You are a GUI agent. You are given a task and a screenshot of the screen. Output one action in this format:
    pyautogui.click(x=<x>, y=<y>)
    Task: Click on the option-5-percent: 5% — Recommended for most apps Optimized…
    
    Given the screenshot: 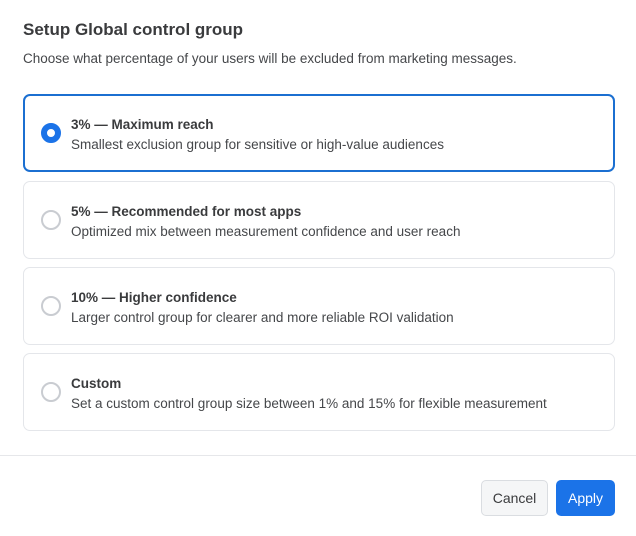 What is the action you would take?
    pyautogui.click(x=319, y=220)
    